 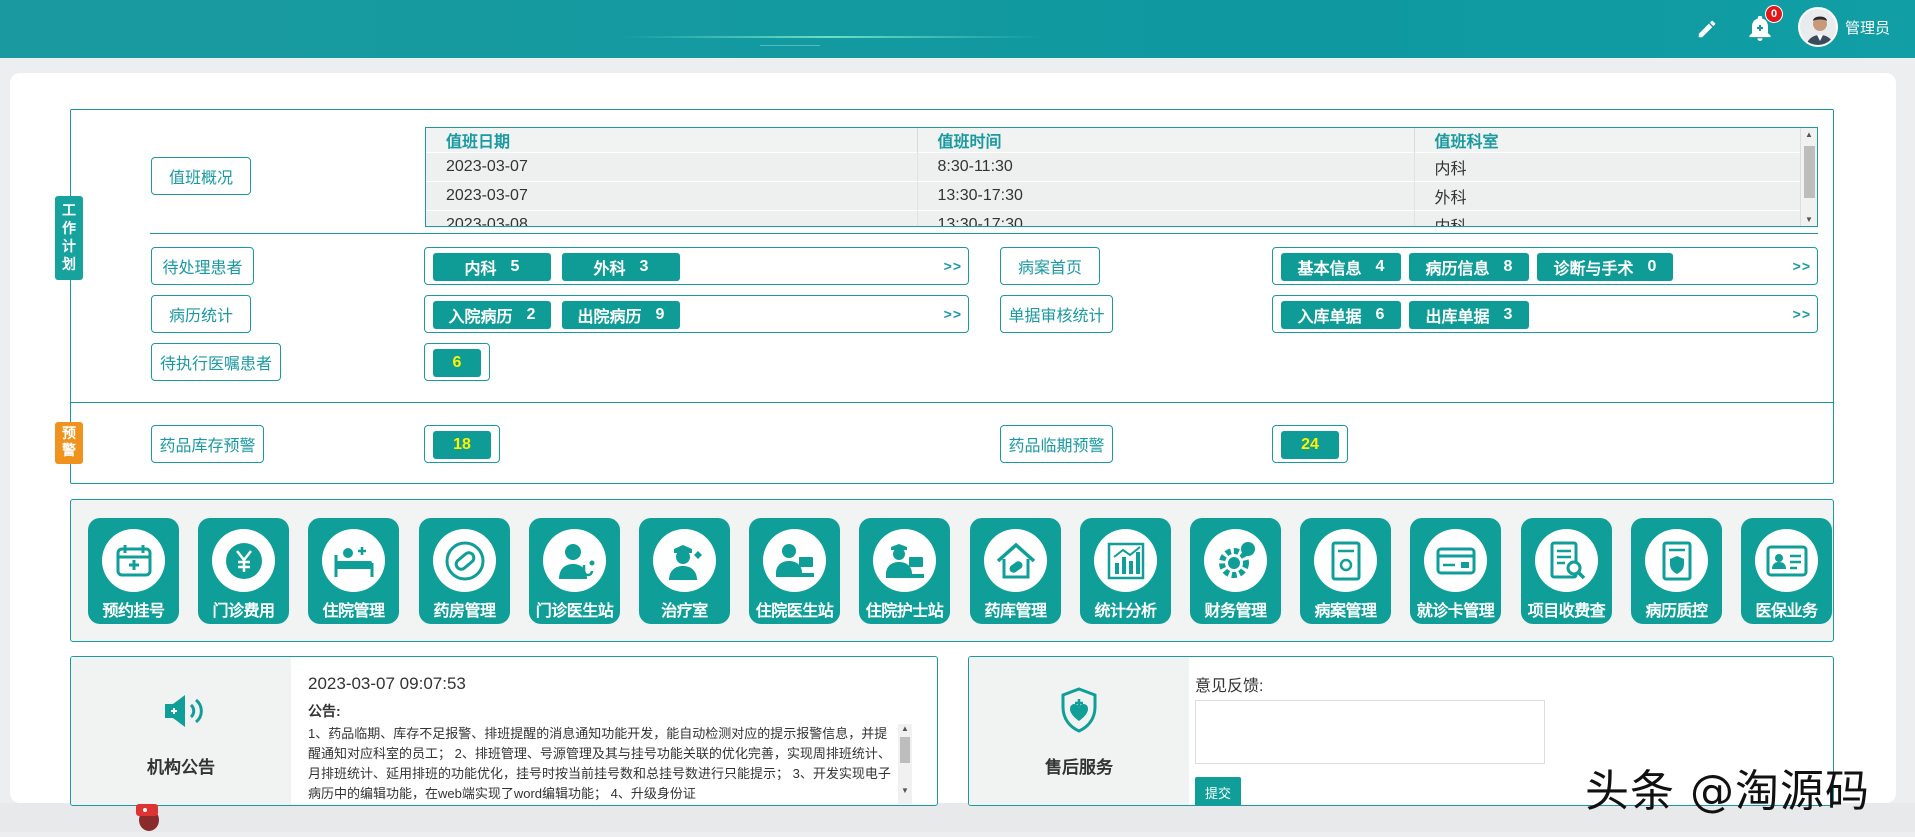 I want to click on admission-record-chip: 入院病历 2, so click(x=492, y=315).